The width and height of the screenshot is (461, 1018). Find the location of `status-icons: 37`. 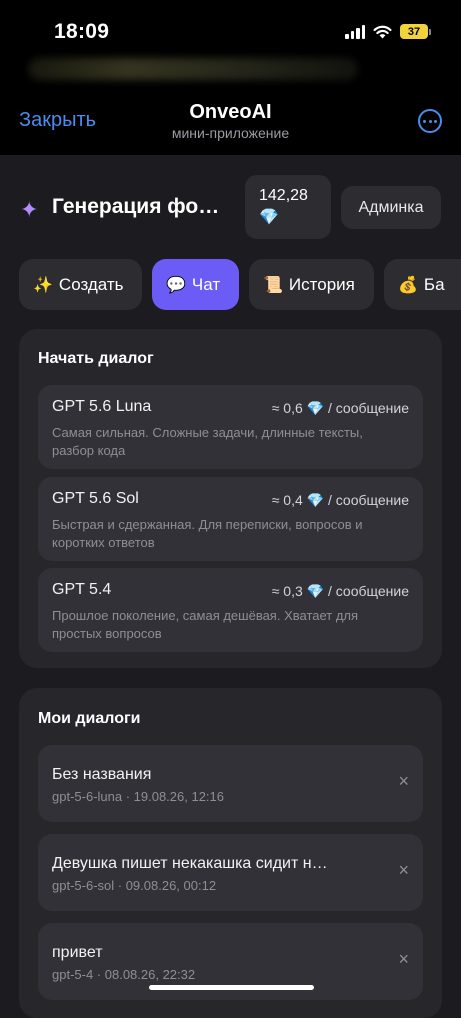

status-icons: 37 is located at coordinates (388, 31).